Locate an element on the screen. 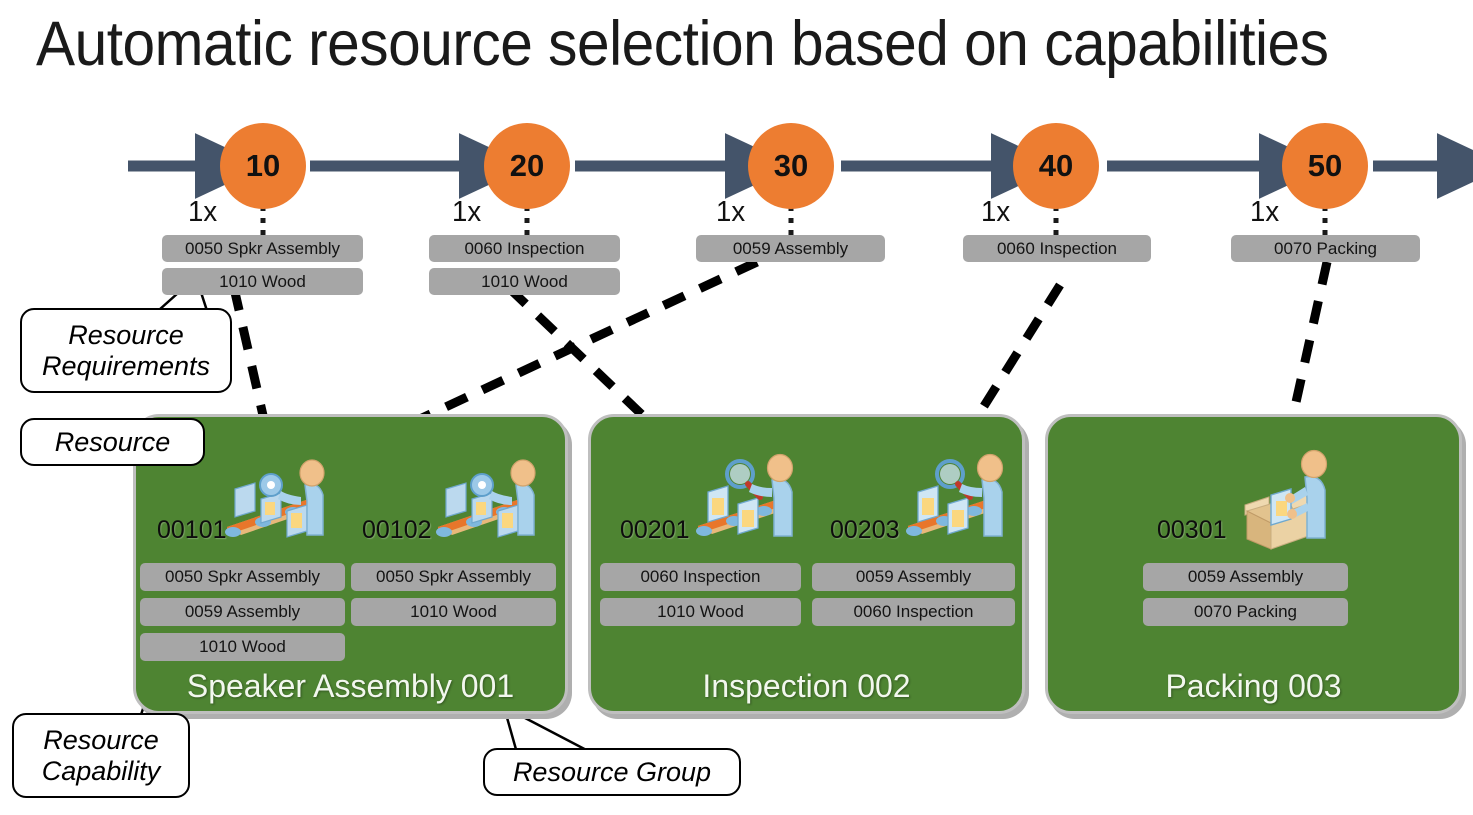 The height and width of the screenshot is (815, 1473). resource-id-00203: 00203 is located at coordinates (865, 530).